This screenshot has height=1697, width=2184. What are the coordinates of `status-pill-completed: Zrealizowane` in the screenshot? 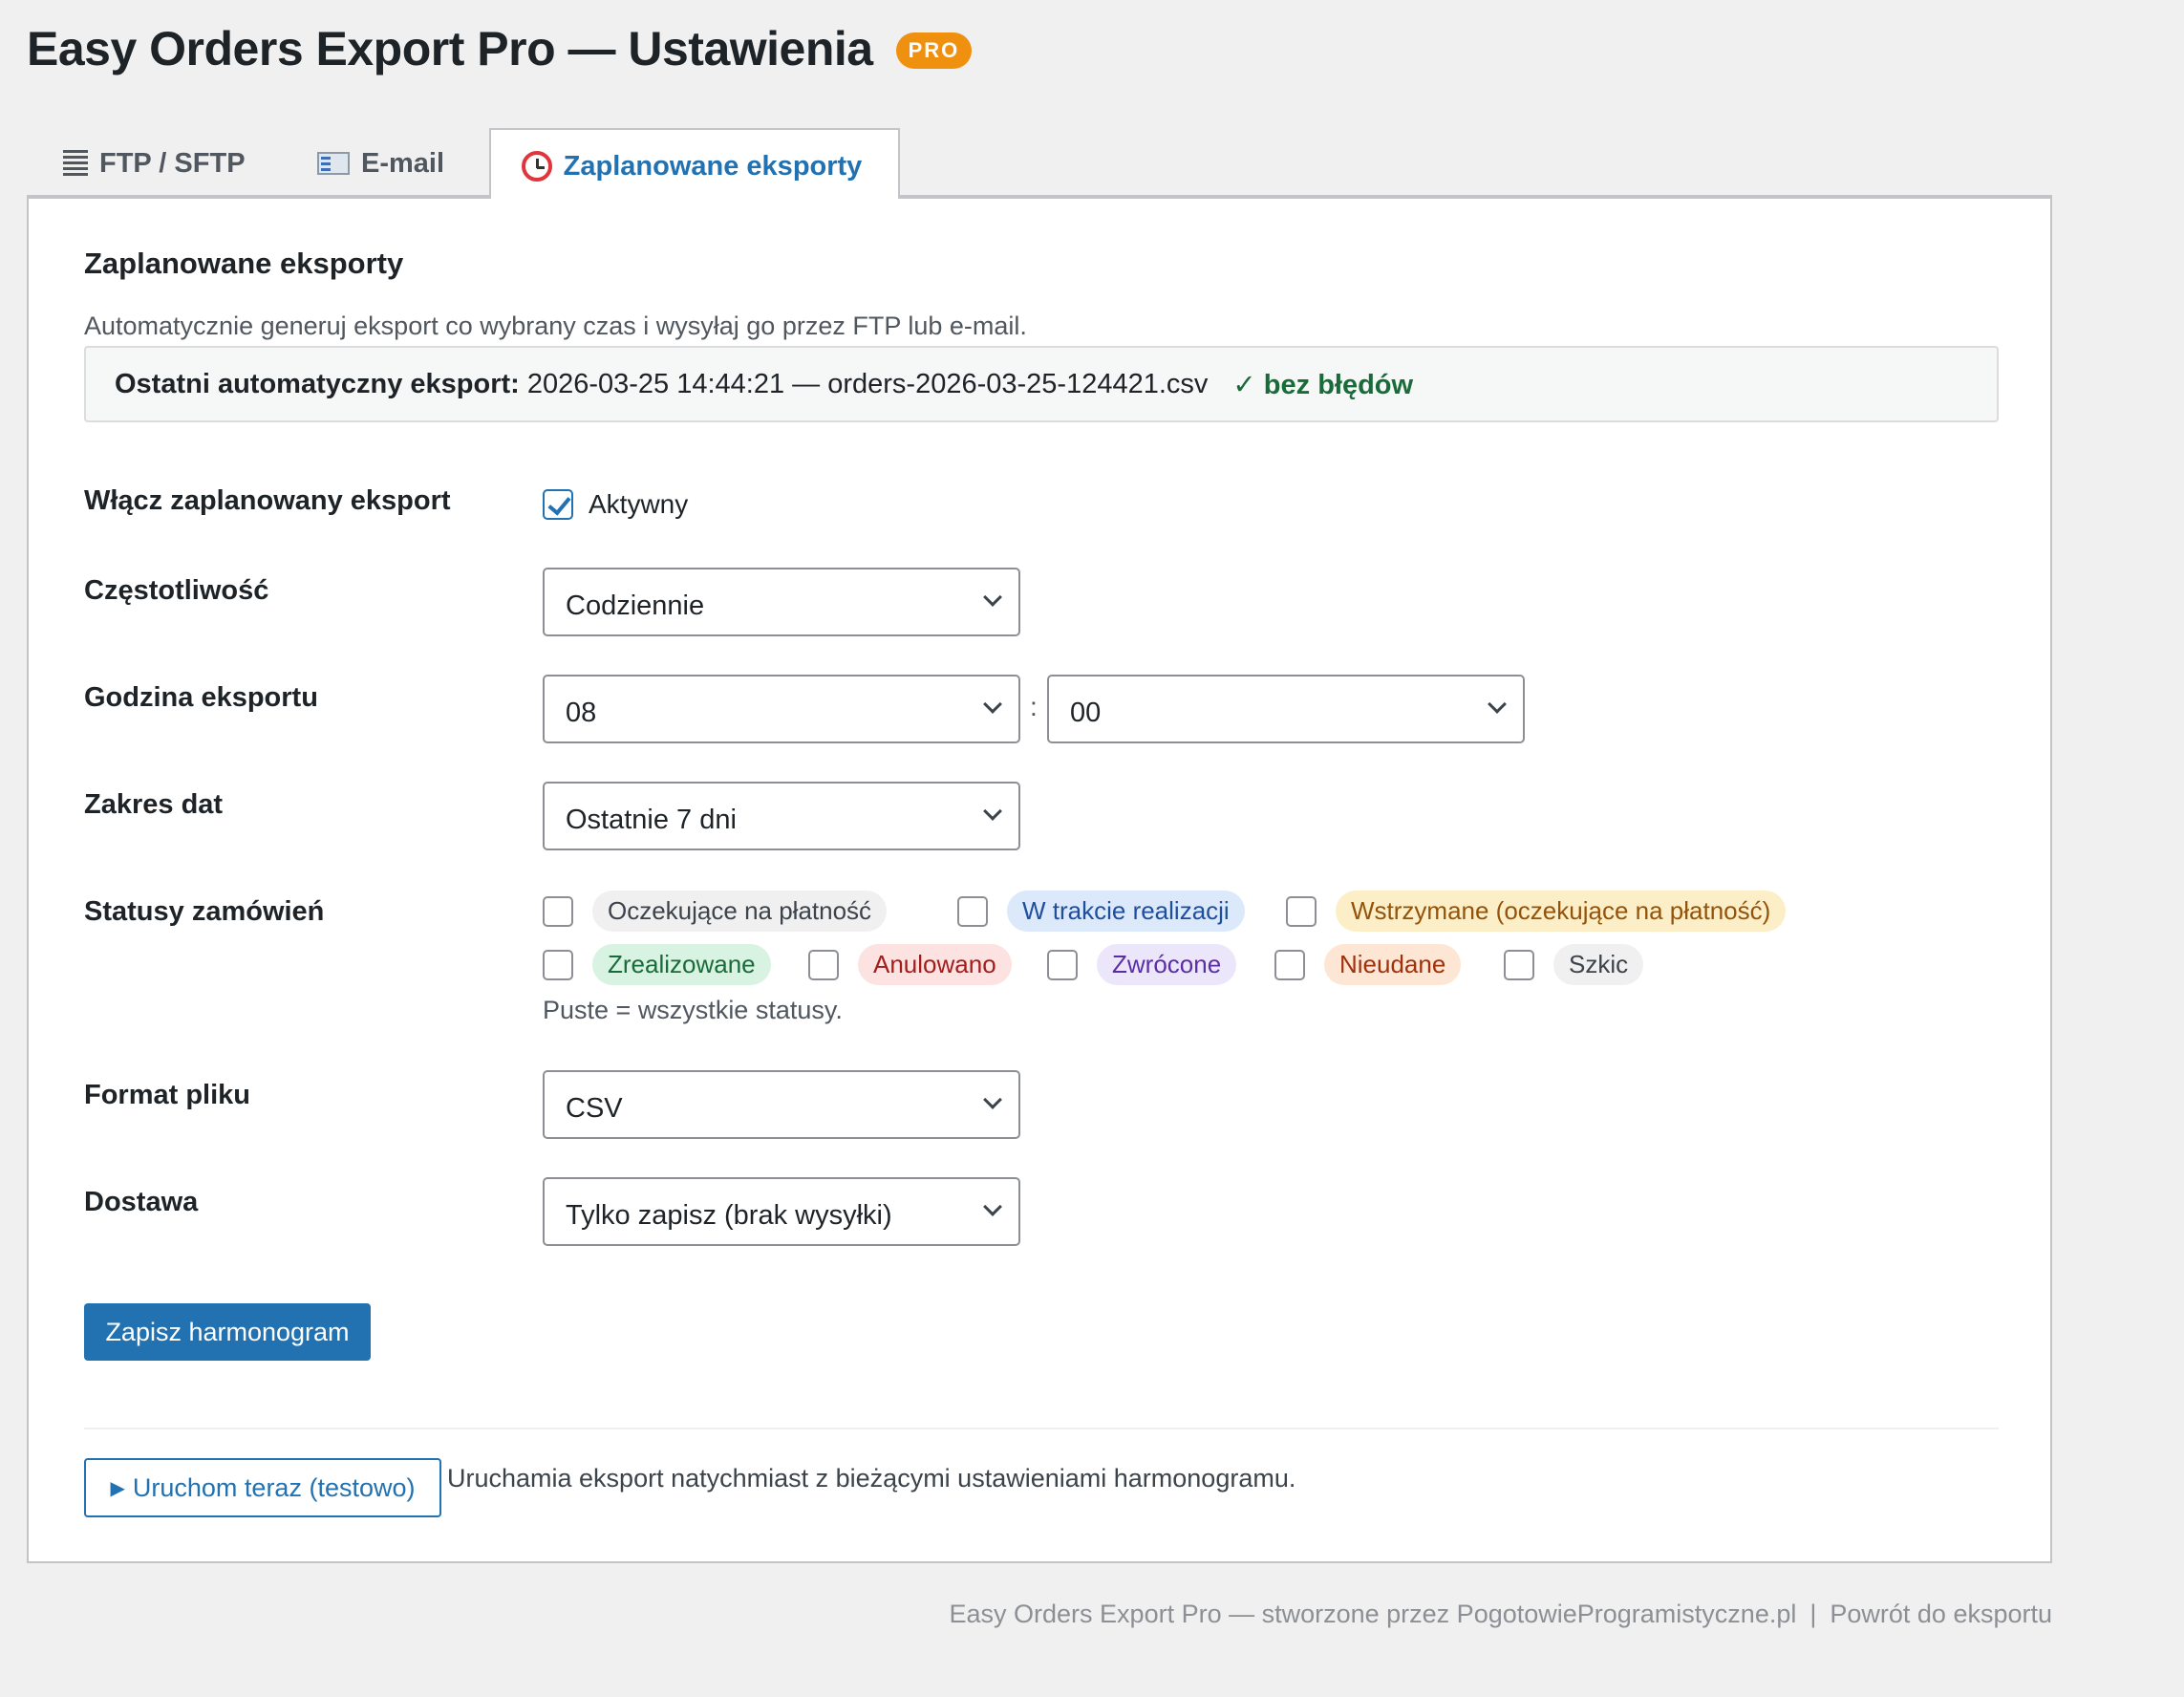 It's located at (681, 965).